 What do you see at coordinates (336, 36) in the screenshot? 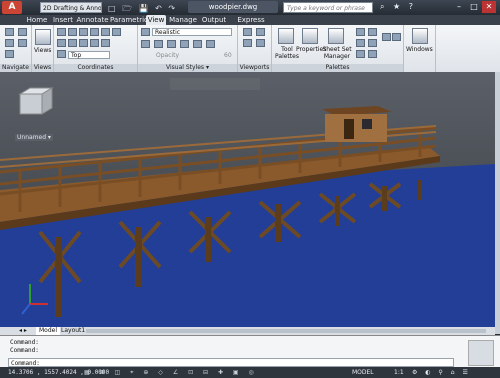
I see `sheet-set-manager-icon` at bounding box center [336, 36].